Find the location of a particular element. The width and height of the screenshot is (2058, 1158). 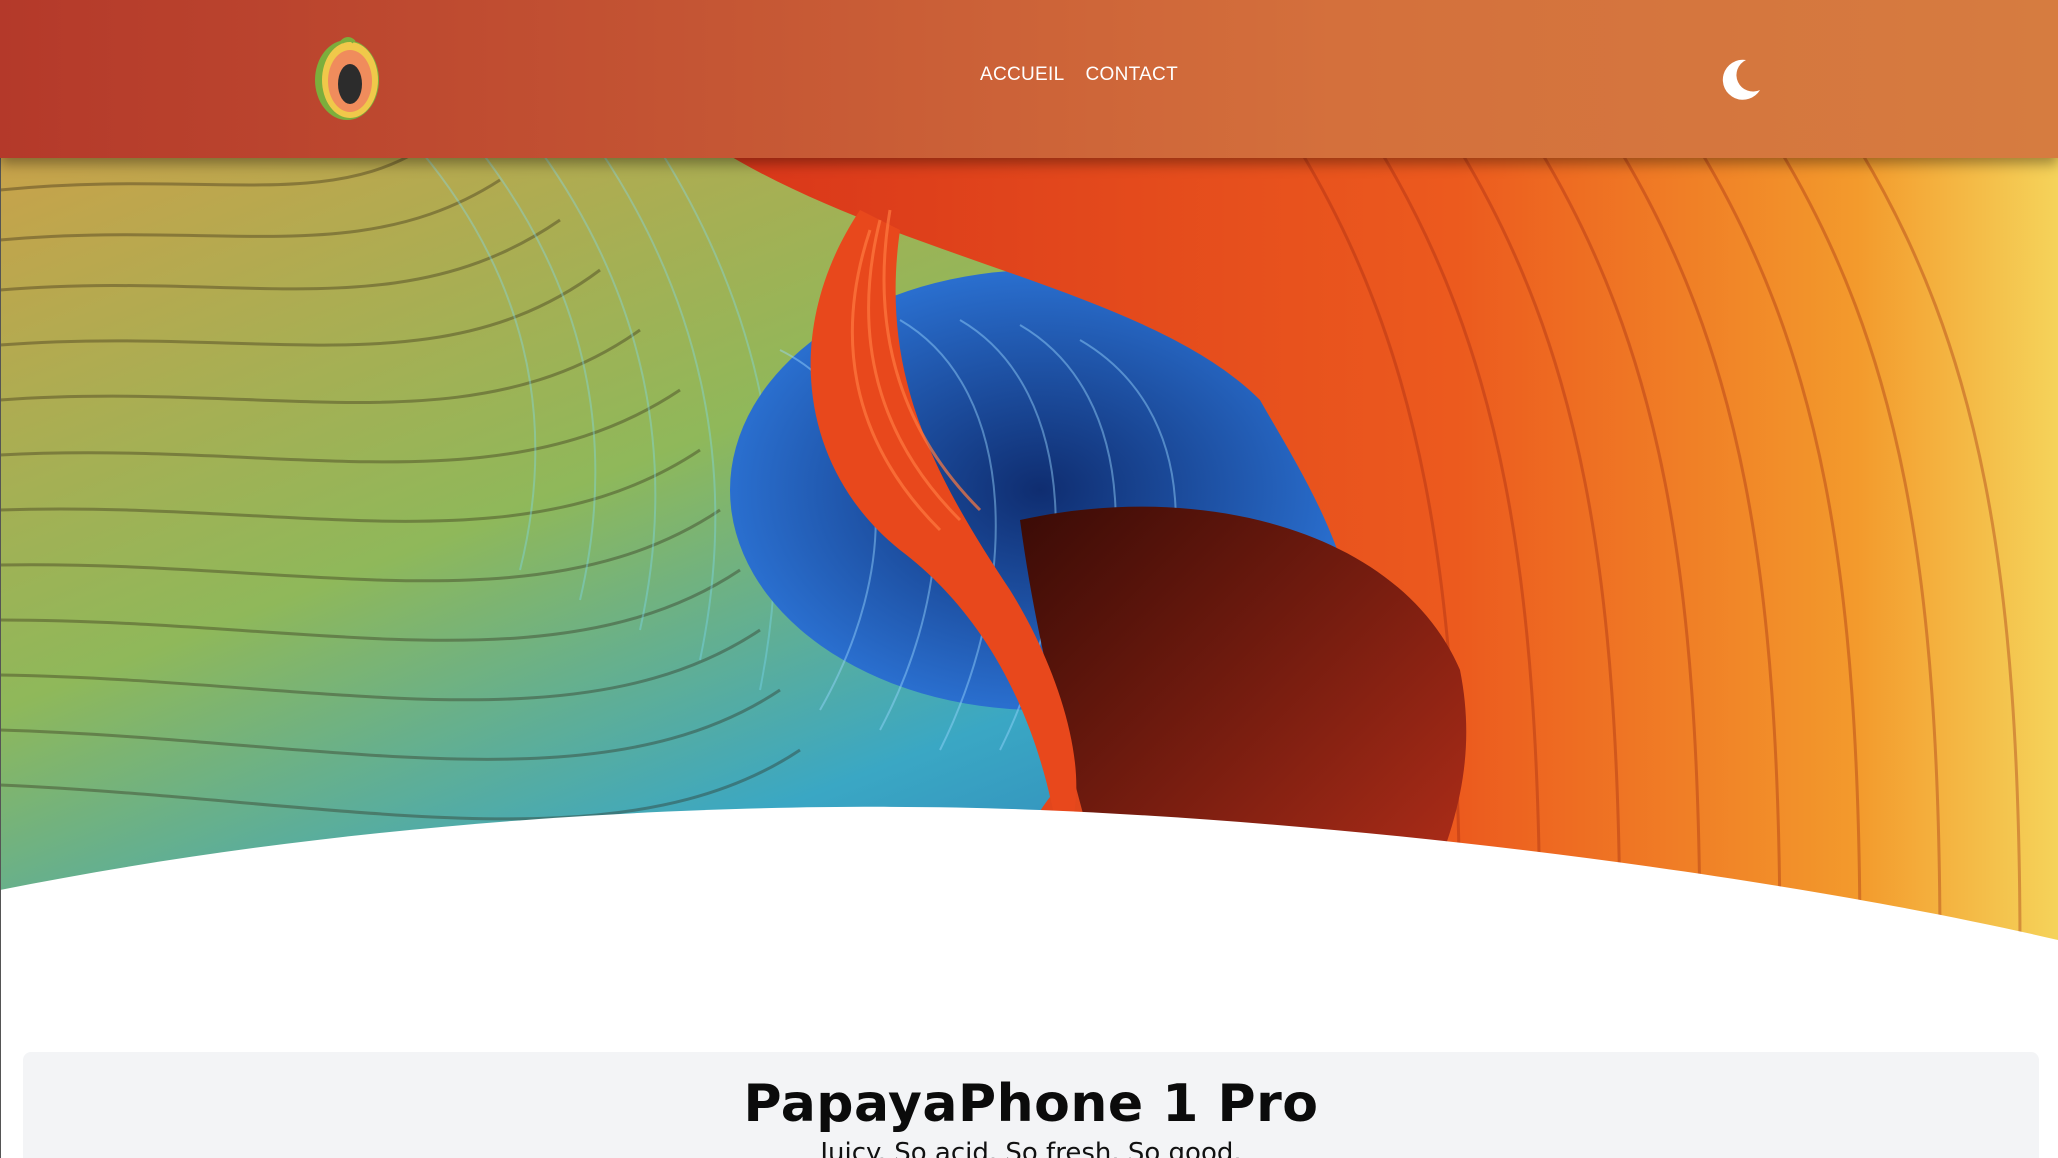

product-subtitle: Juicy. So acid. So fresh. So good. is located at coordinates (1031, 1148).